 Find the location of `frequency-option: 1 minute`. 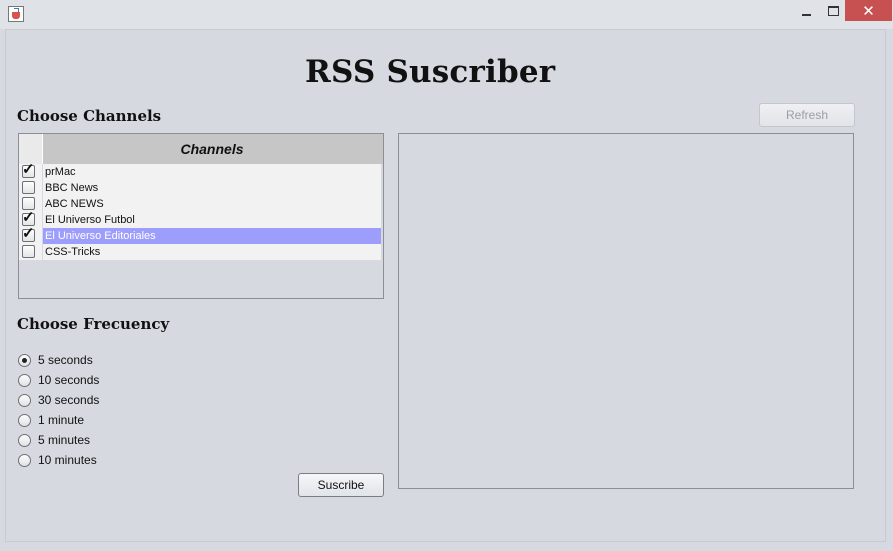

frequency-option: 1 minute is located at coordinates (51, 420).